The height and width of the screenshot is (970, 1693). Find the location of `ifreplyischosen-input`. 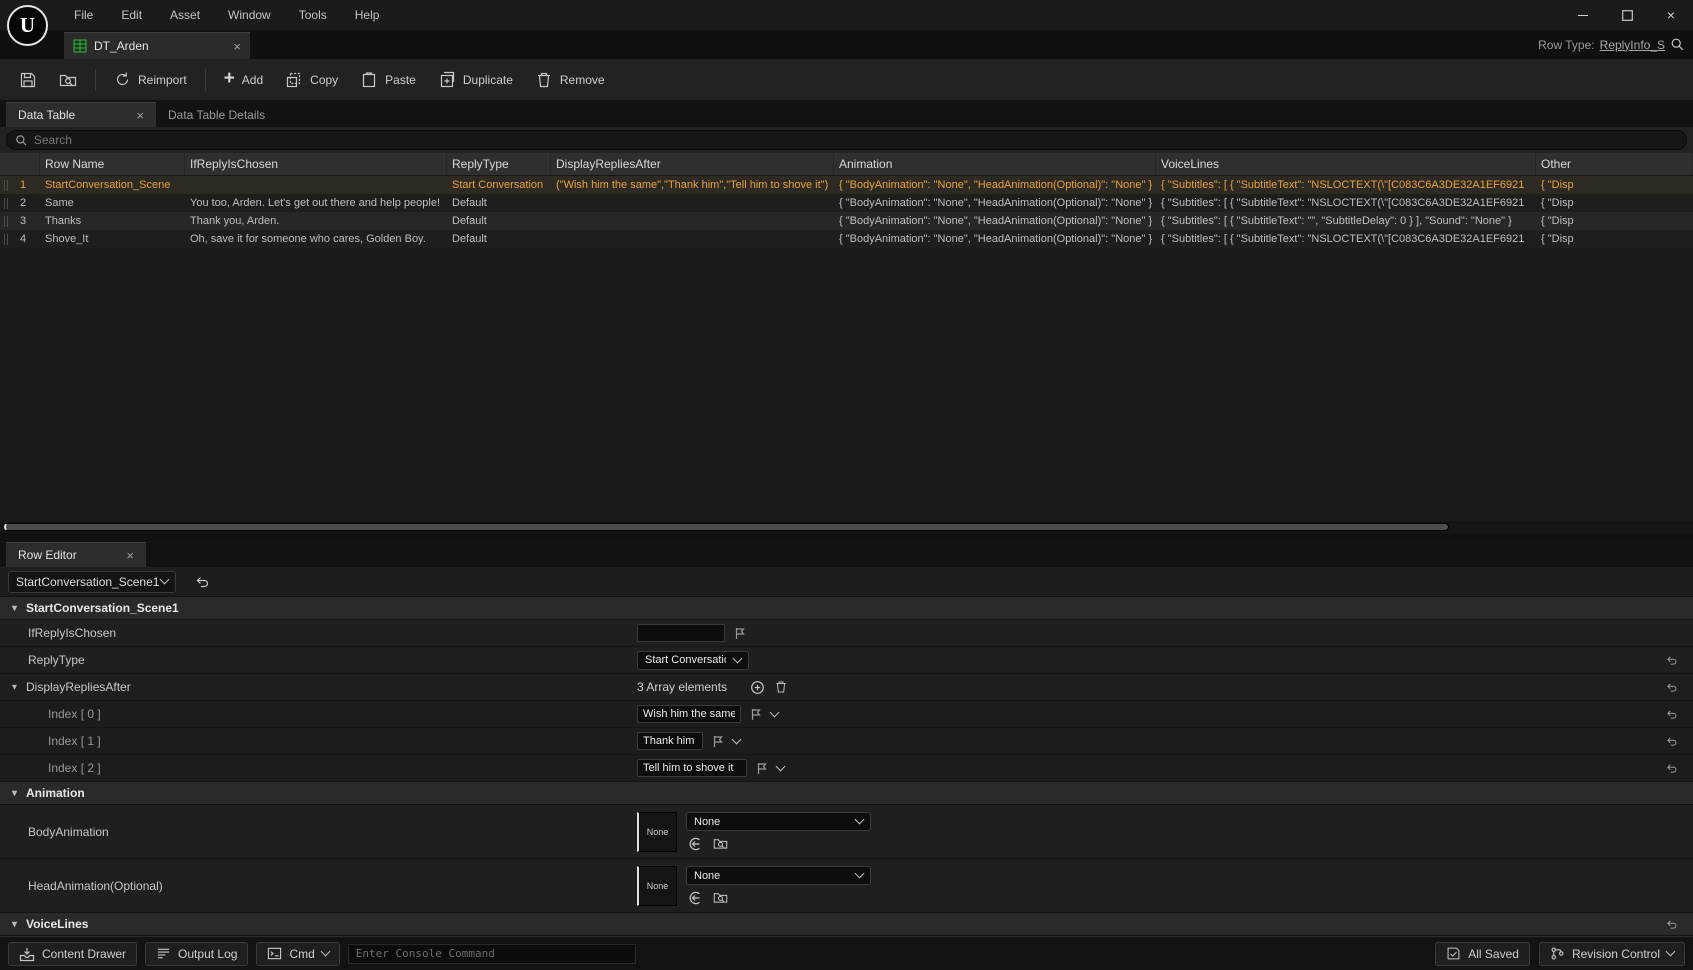

ifreplyischosen-input is located at coordinates (681, 633).